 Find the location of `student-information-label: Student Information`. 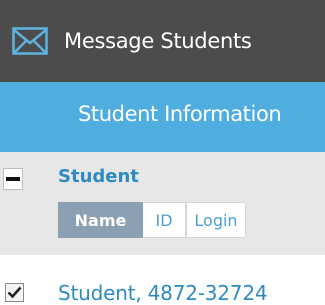

student-information-label: Student Information is located at coordinates (180, 114).